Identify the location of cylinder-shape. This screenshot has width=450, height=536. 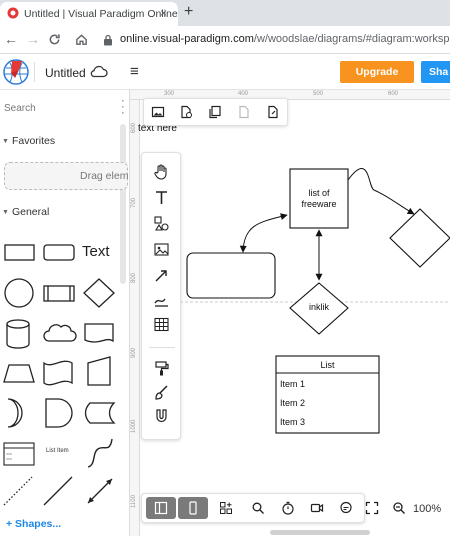
(20, 335).